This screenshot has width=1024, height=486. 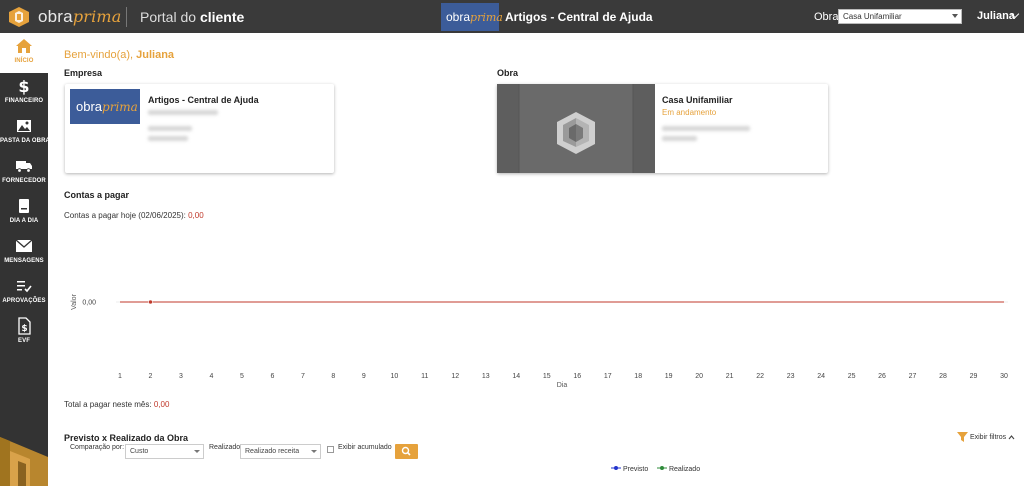 What do you see at coordinates (699, 376) in the screenshot?
I see `chart-x-tick-label: 20` at bounding box center [699, 376].